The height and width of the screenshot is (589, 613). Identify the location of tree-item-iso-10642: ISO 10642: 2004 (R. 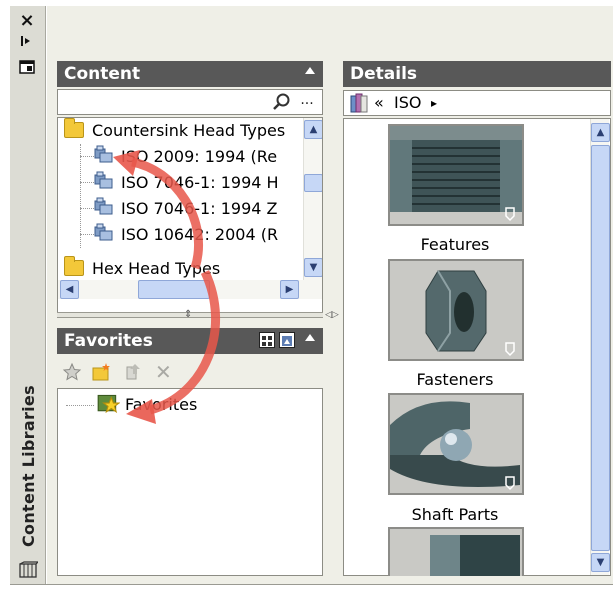
(186, 235).